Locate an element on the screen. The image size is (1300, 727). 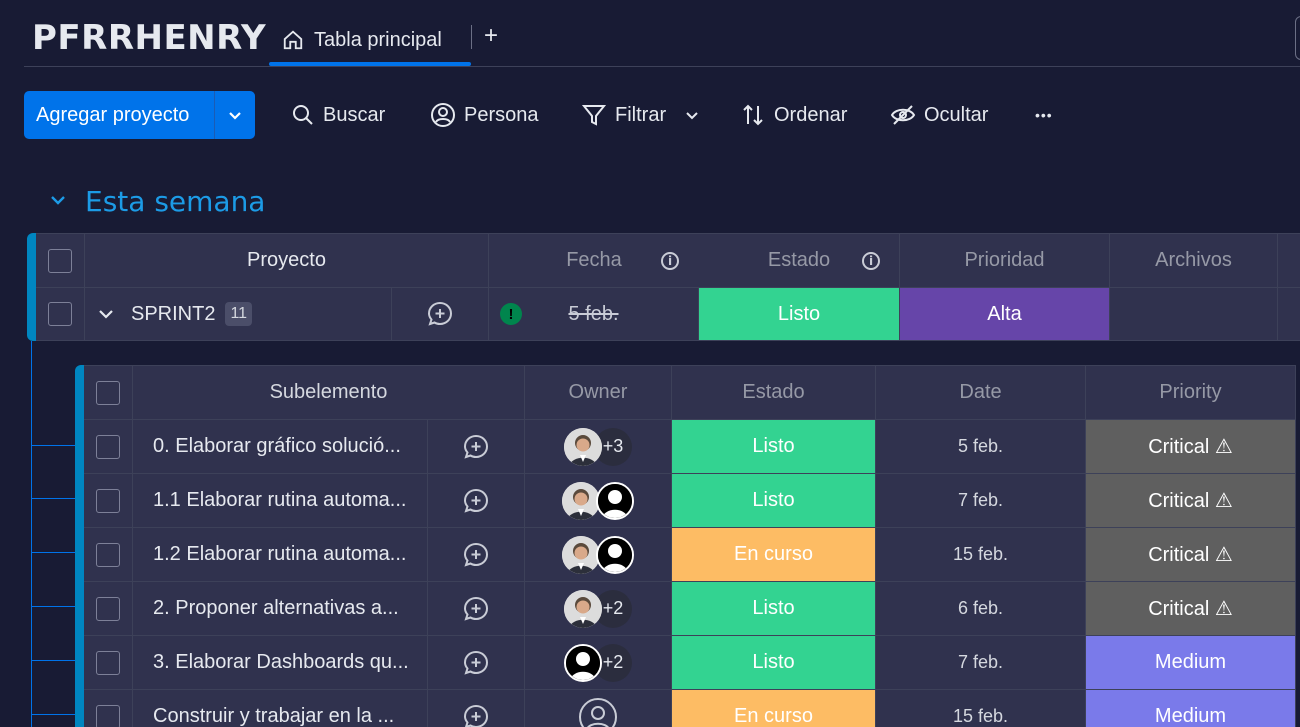
item-date-cell: ! 5 feb. is located at coordinates (594, 314).